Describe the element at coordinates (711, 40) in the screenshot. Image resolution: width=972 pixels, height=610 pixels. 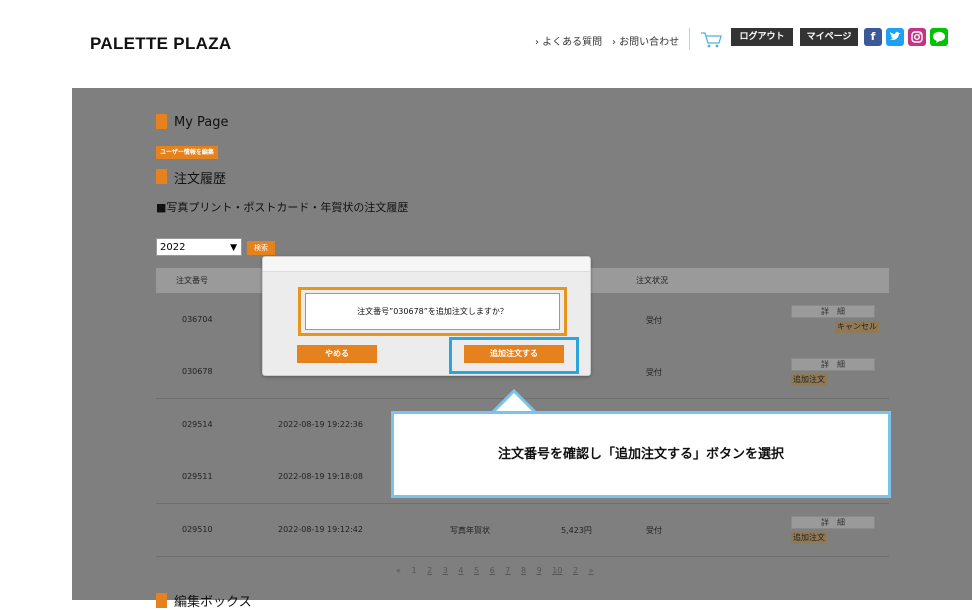
I see `cart-icon` at that location.